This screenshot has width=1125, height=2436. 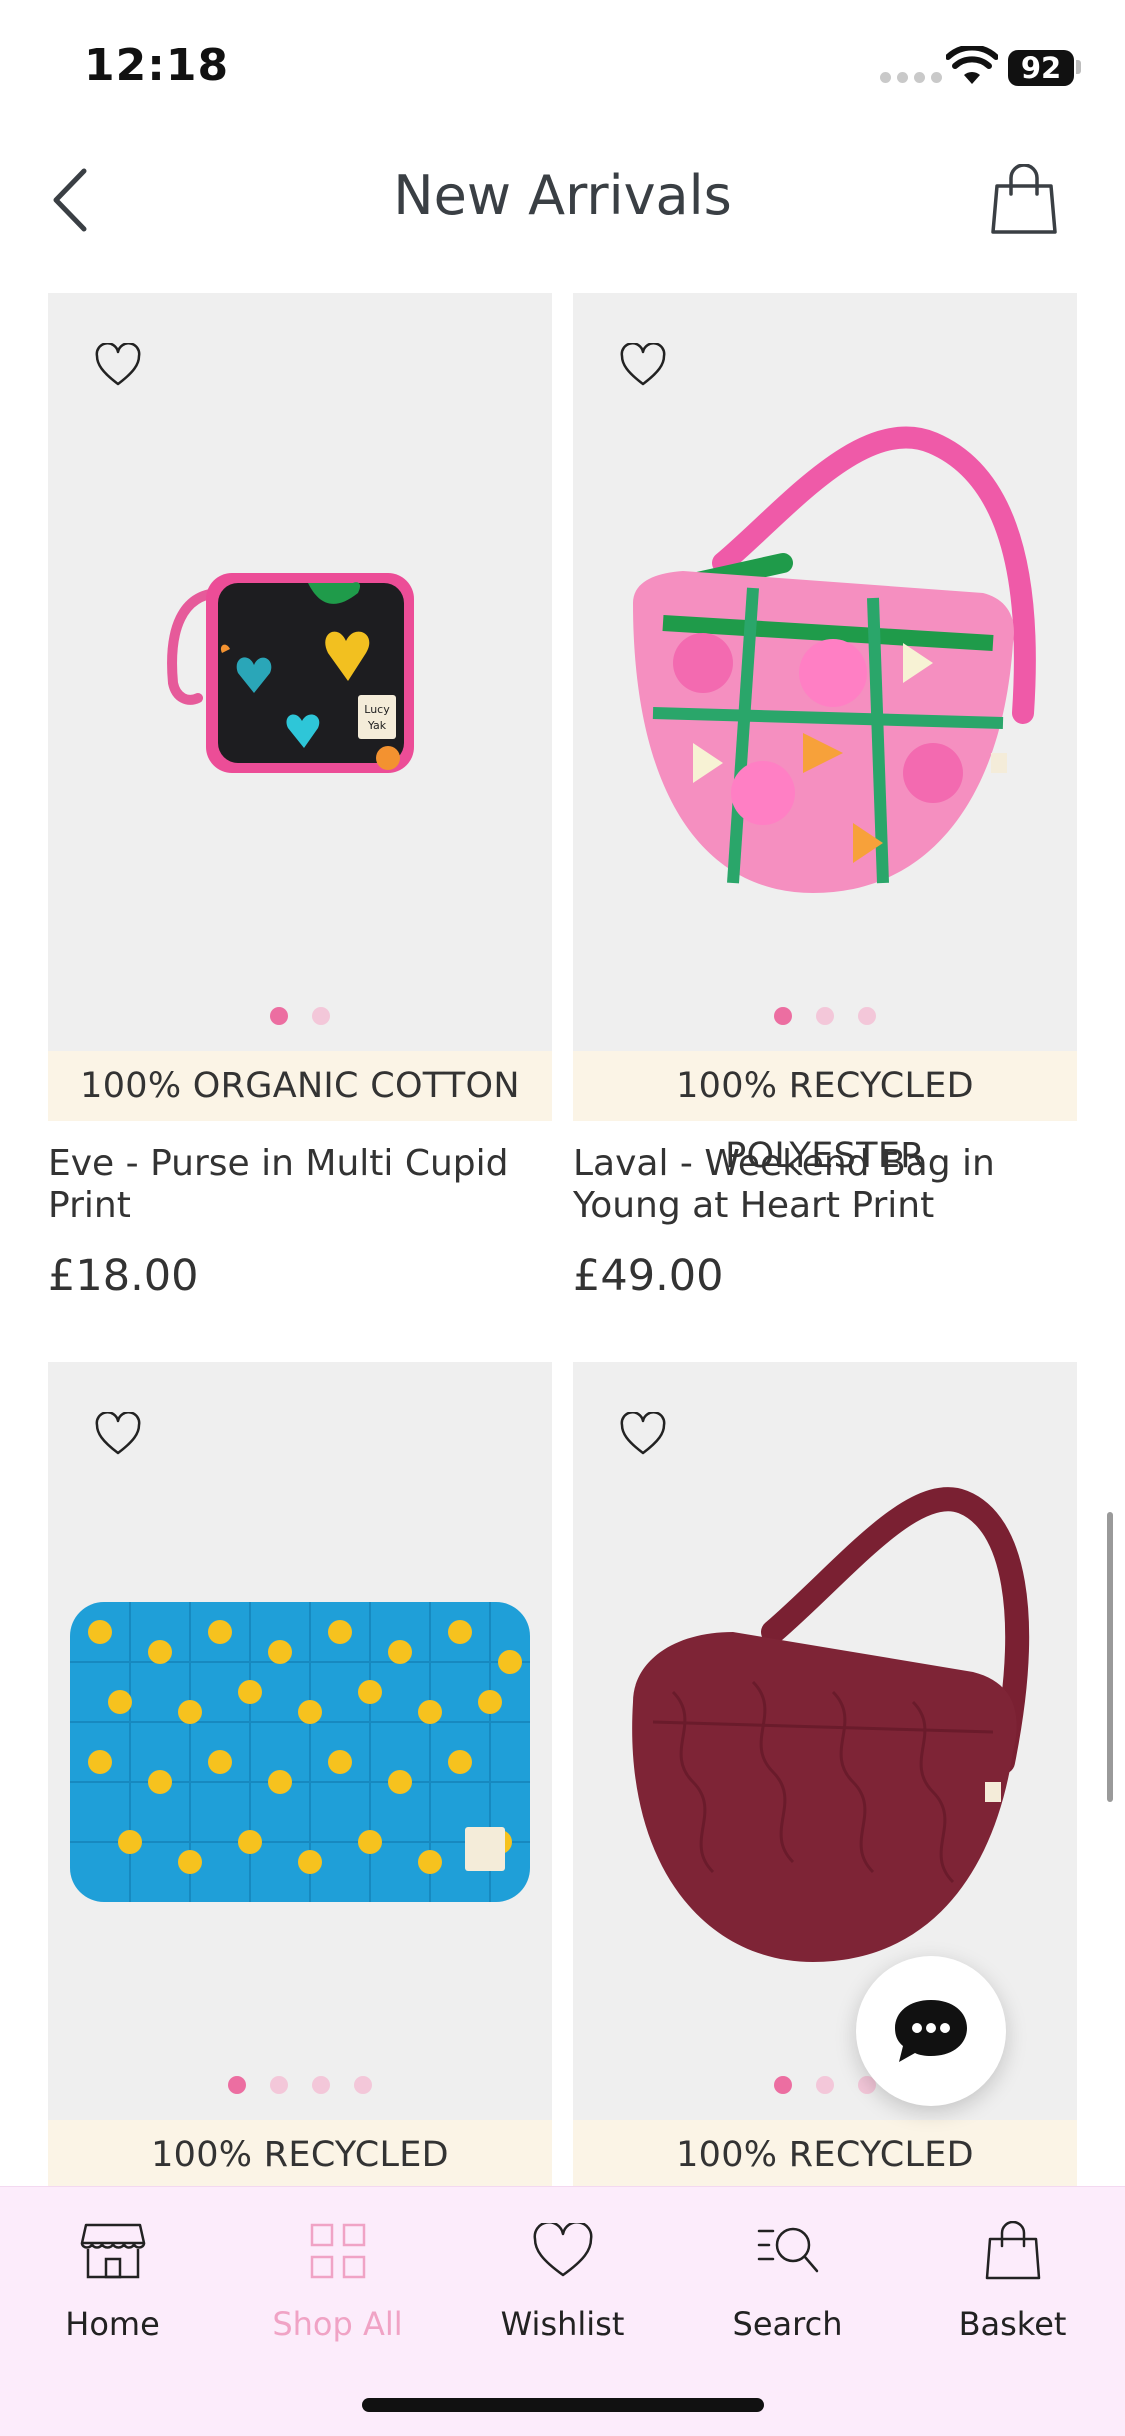 What do you see at coordinates (1078, 67) in the screenshot?
I see `battery-nub` at bounding box center [1078, 67].